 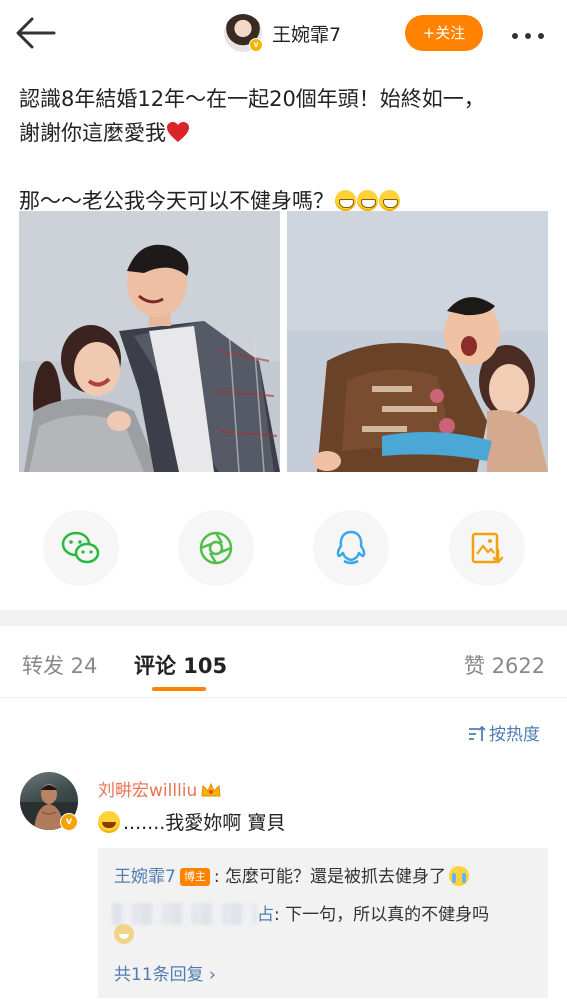 What do you see at coordinates (180, 665) in the screenshot?
I see `tab-comments: 评论 105` at bounding box center [180, 665].